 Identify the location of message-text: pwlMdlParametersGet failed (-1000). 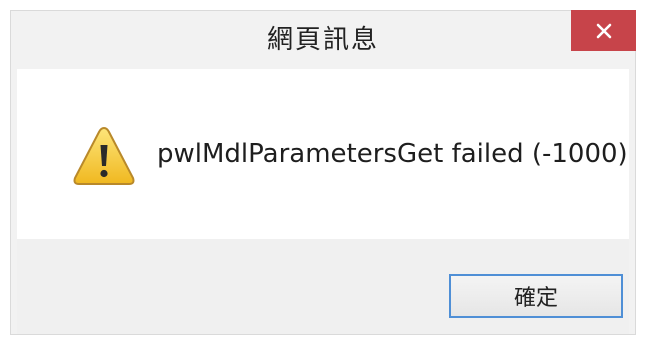
(392, 154).